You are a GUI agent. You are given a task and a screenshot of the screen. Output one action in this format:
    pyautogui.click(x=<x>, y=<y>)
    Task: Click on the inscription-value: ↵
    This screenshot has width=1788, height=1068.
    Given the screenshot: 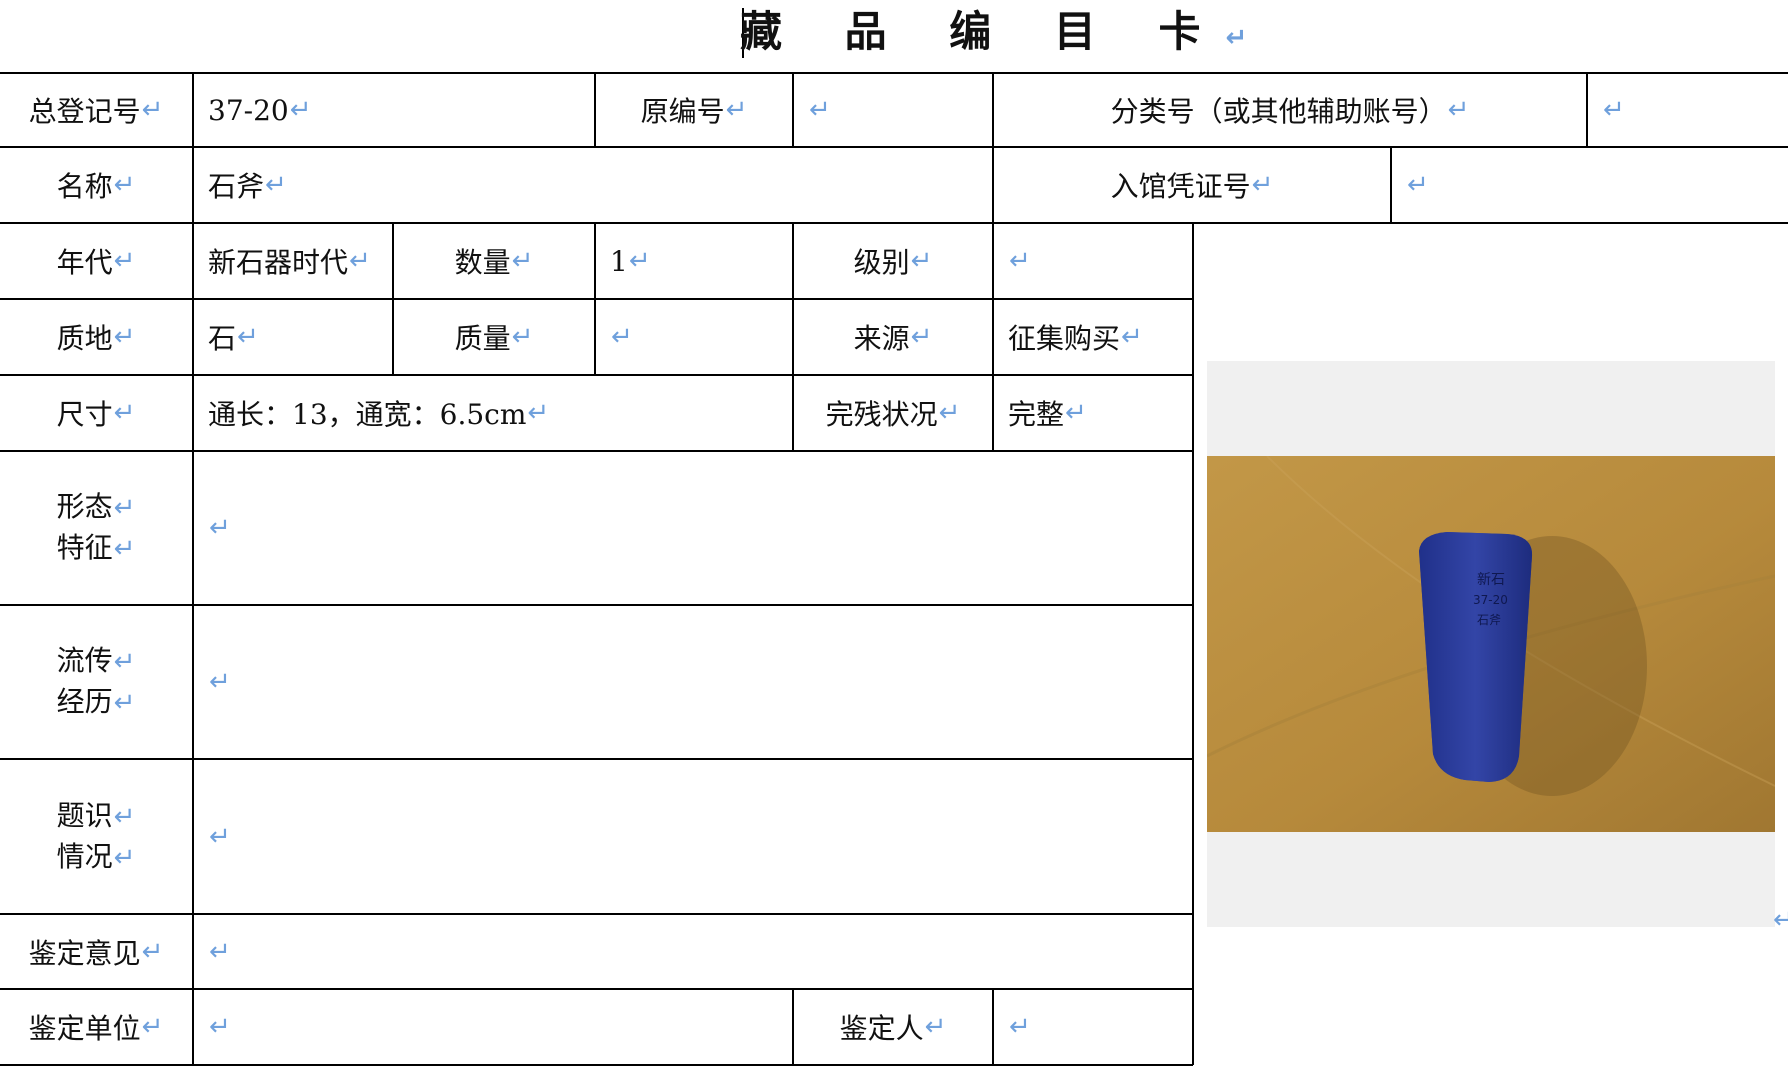 What is the action you would take?
    pyautogui.click(x=693, y=836)
    